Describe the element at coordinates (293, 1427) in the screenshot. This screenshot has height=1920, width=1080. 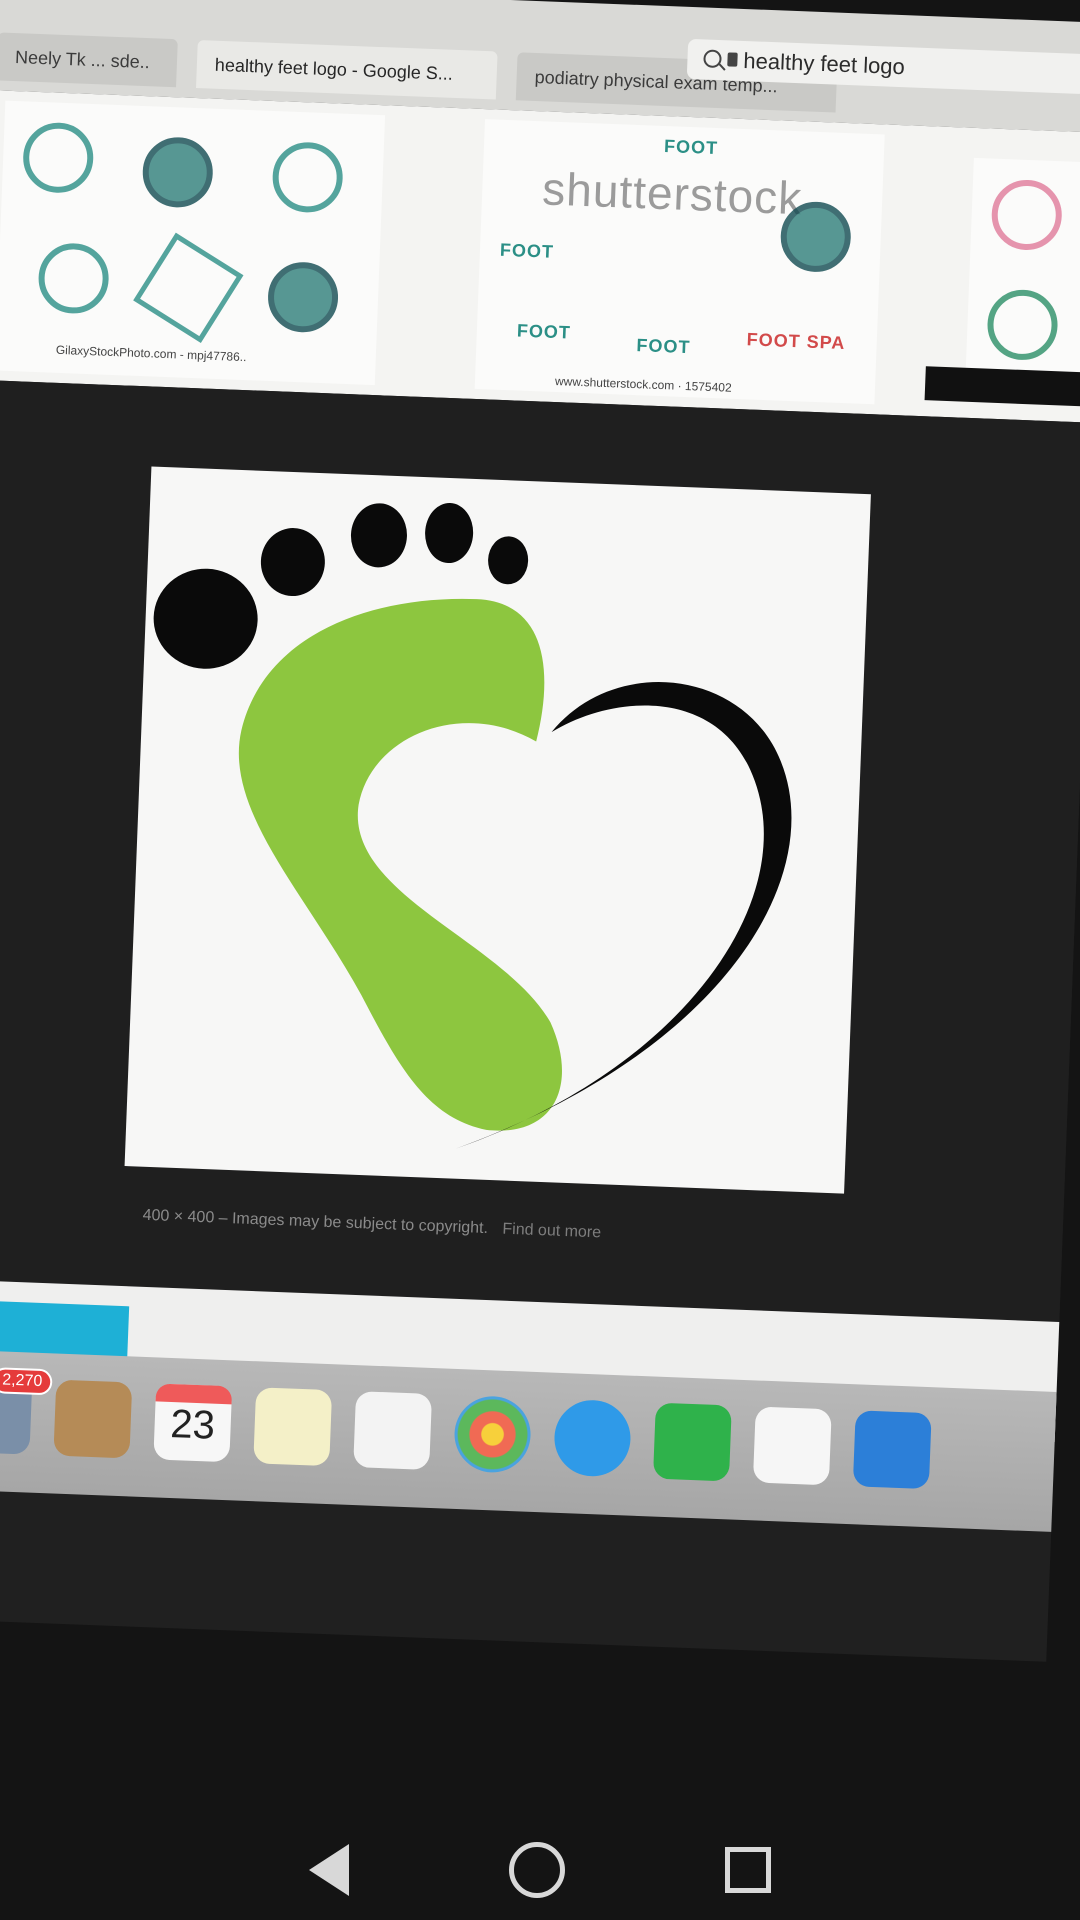
I see `stickies-icon` at that location.